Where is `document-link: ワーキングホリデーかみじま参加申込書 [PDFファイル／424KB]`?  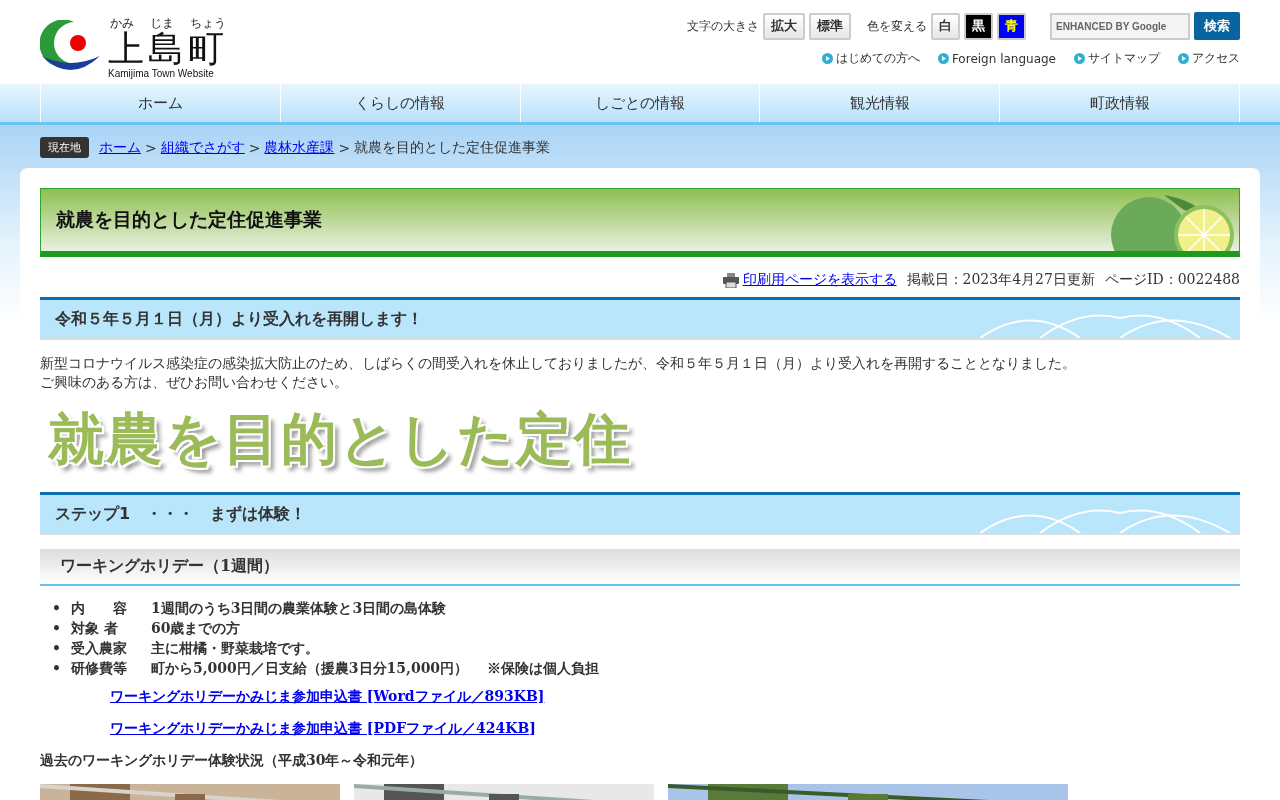
document-link: ワーキングホリデーかみじま参加申込書 [PDFファイル／424KB] is located at coordinates (675, 729).